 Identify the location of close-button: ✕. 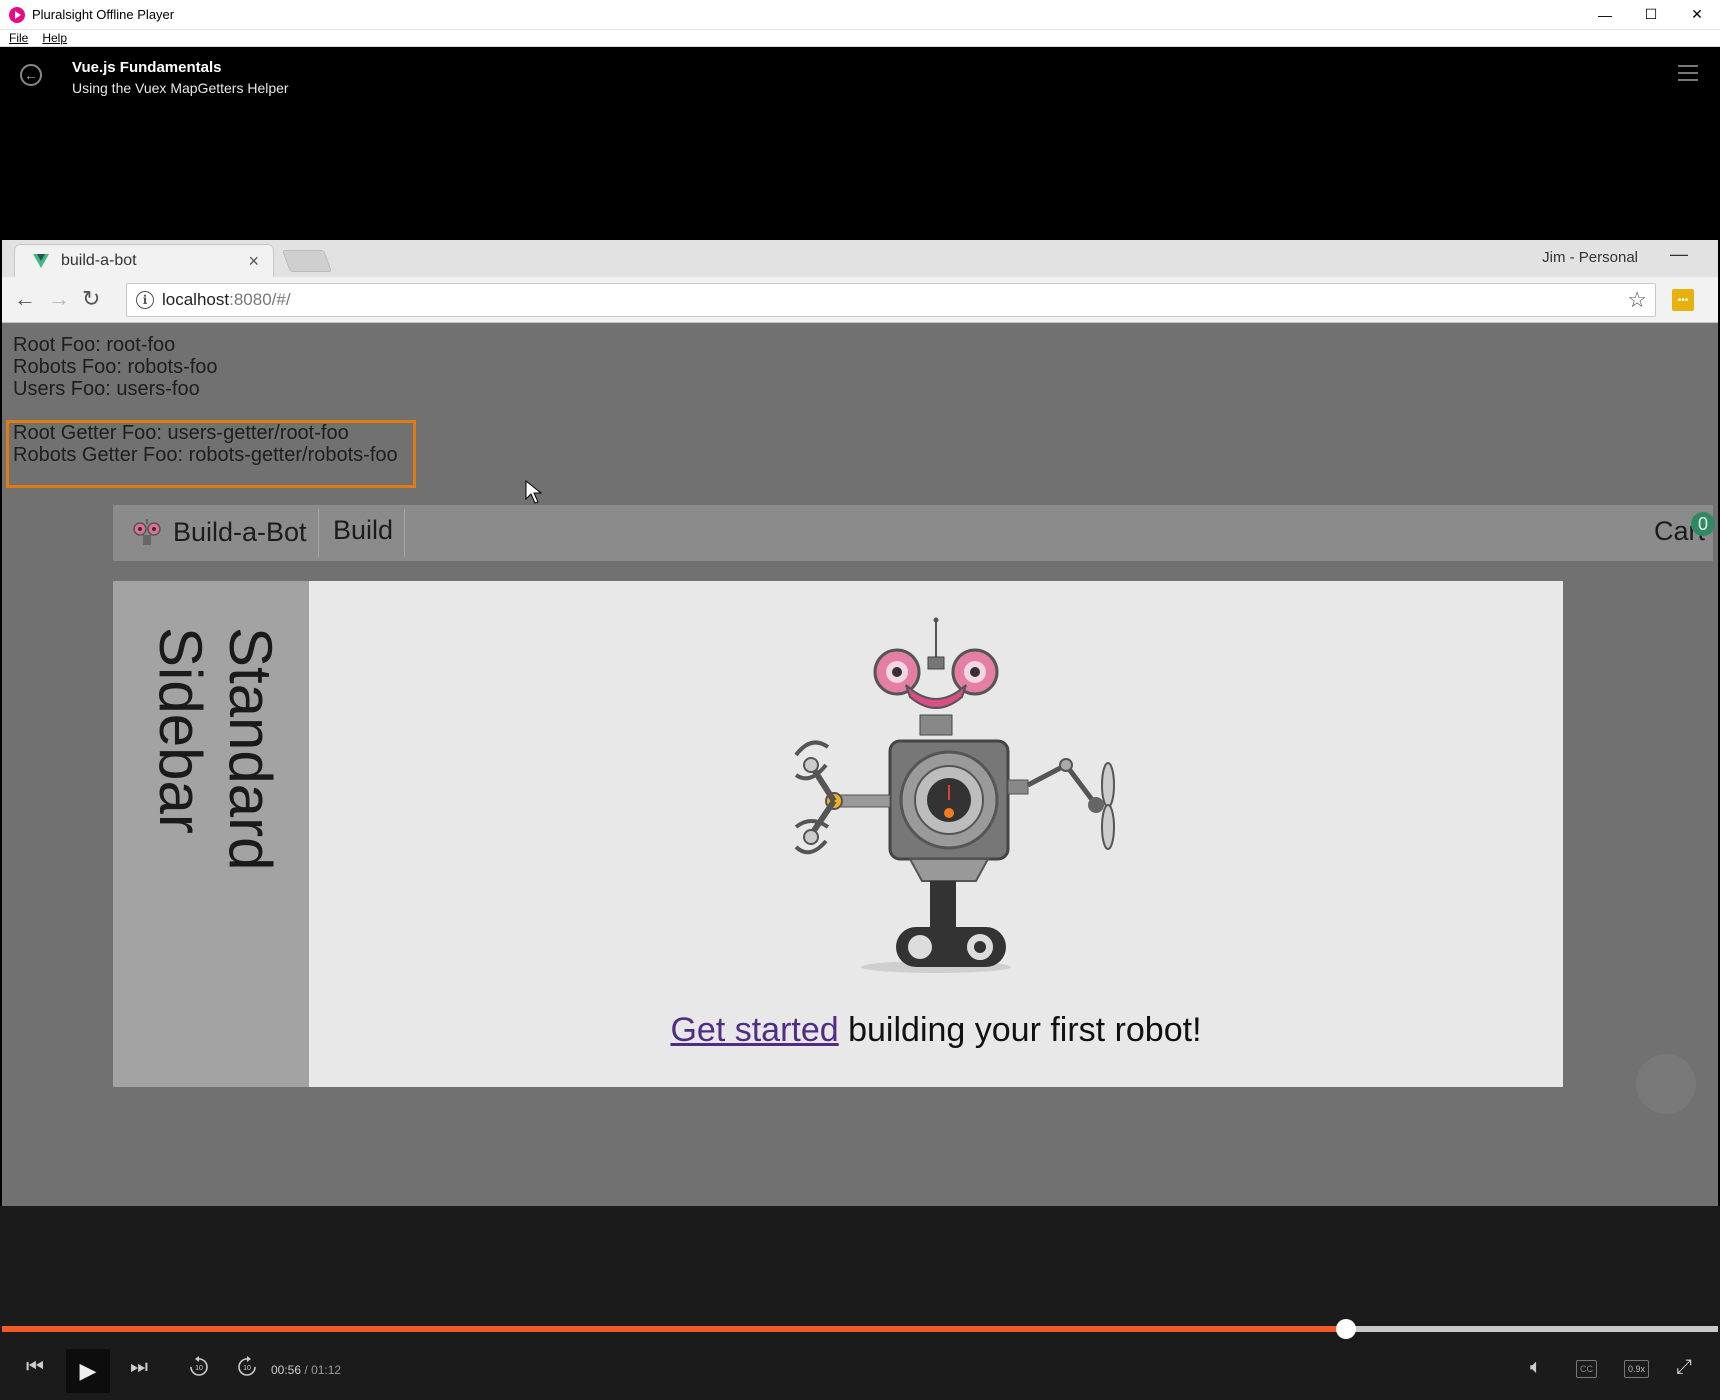
(1697, 15).